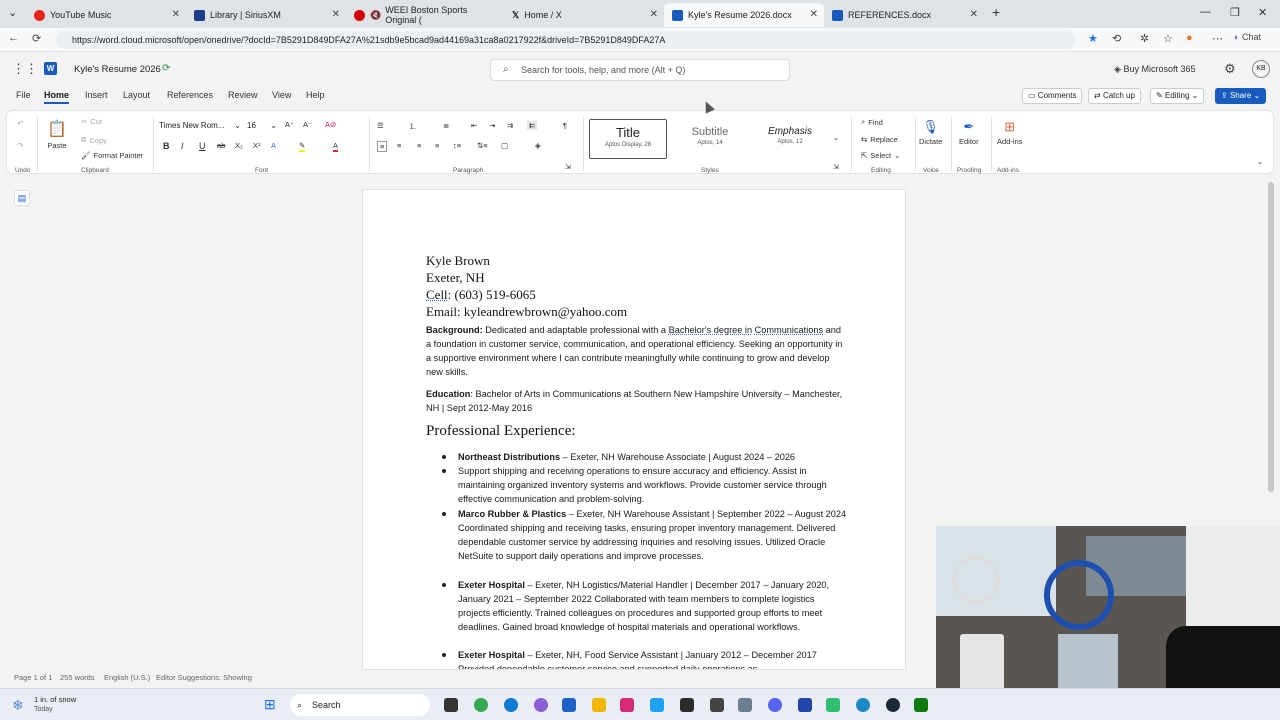 Image resolution: width=1280 pixels, height=720 pixels. Describe the element at coordinates (262, 126) in the screenshot. I see `font-size-dropdown: 16 ⌄` at that location.